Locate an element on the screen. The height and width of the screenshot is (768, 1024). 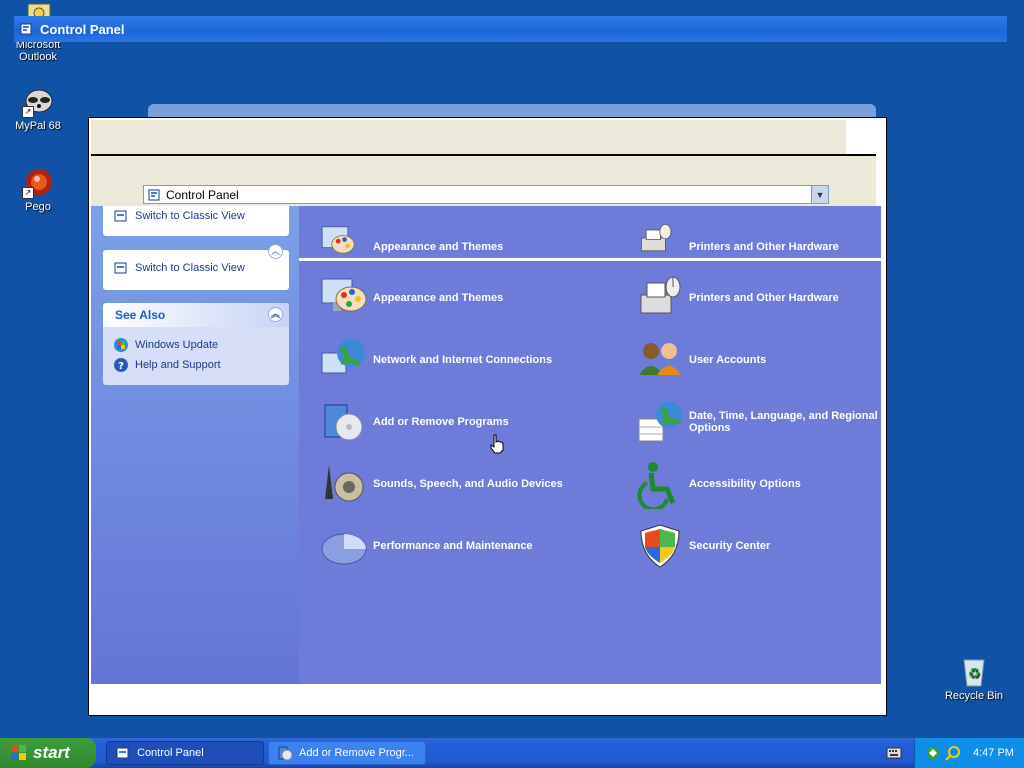
toolbar-ghost-top is located at coordinates (468, 137).